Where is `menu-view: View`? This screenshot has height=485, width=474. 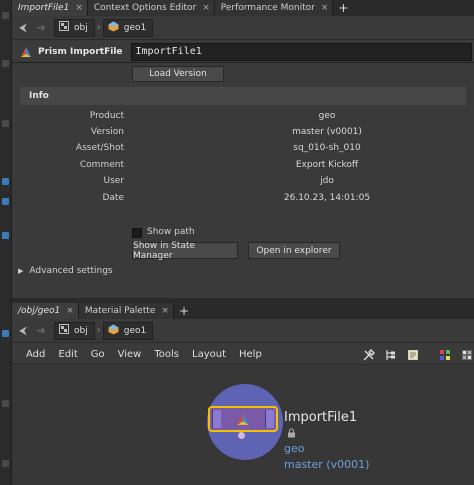 menu-view: View is located at coordinates (130, 354).